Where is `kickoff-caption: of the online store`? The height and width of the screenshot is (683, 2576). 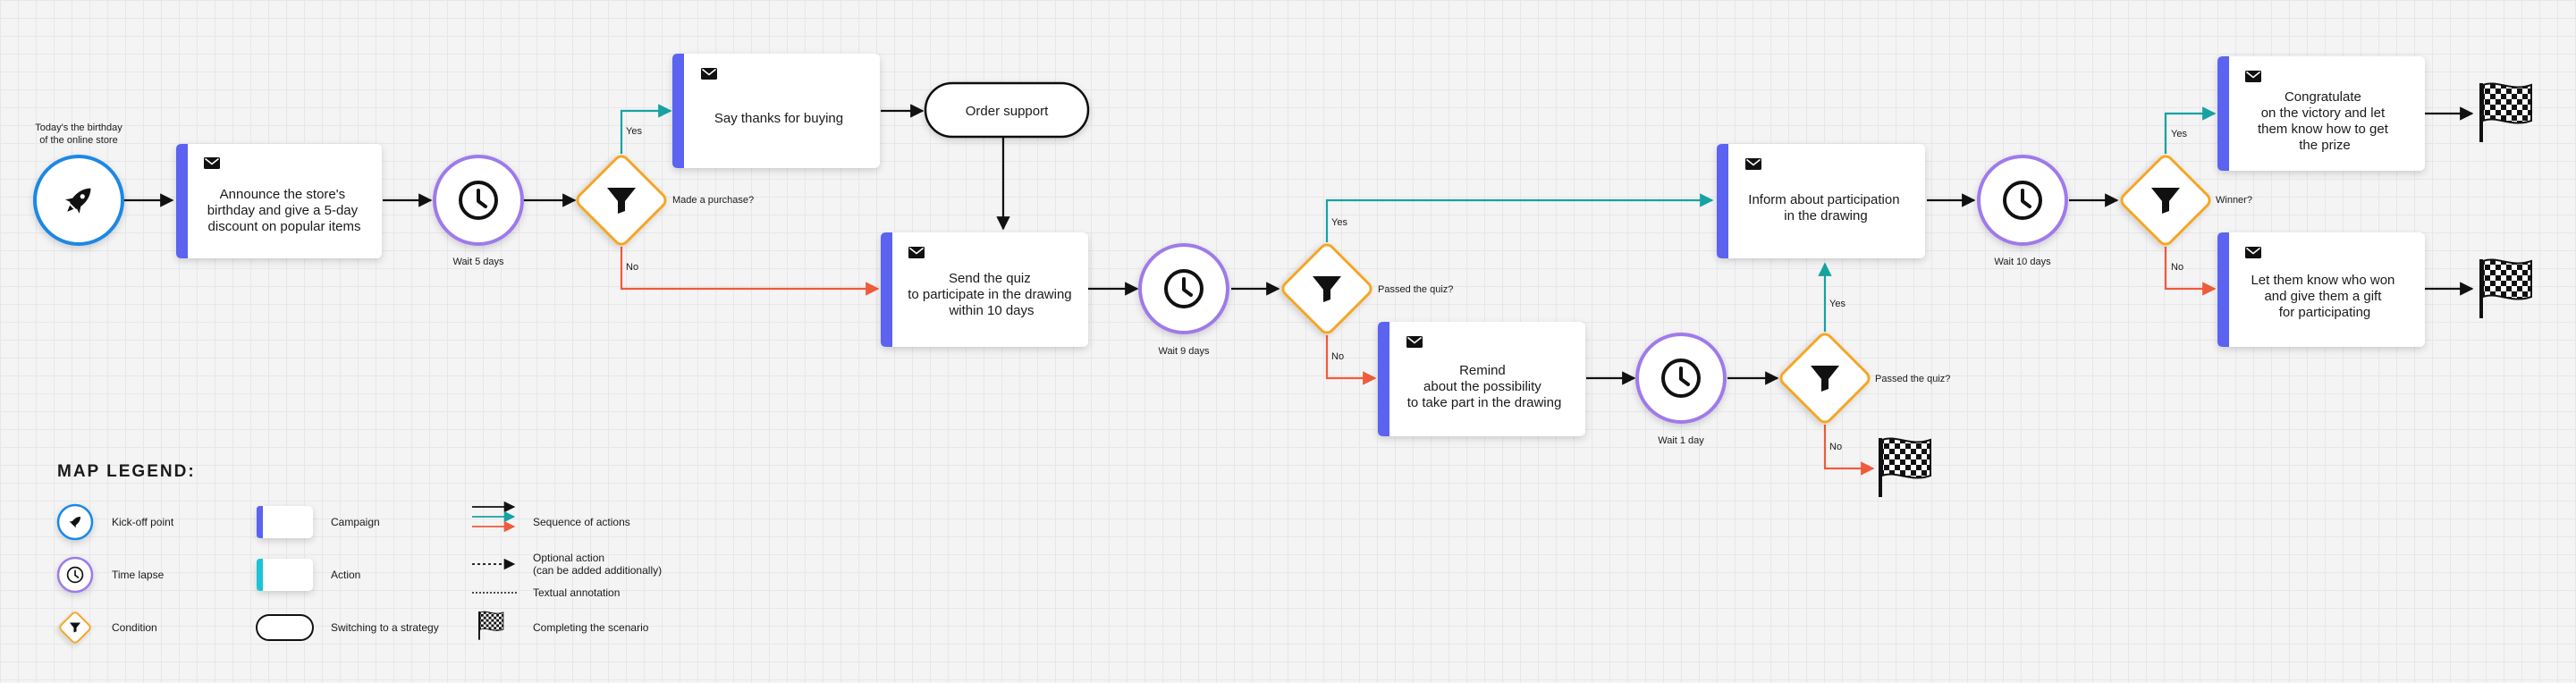 kickoff-caption: of the online store is located at coordinates (78, 140).